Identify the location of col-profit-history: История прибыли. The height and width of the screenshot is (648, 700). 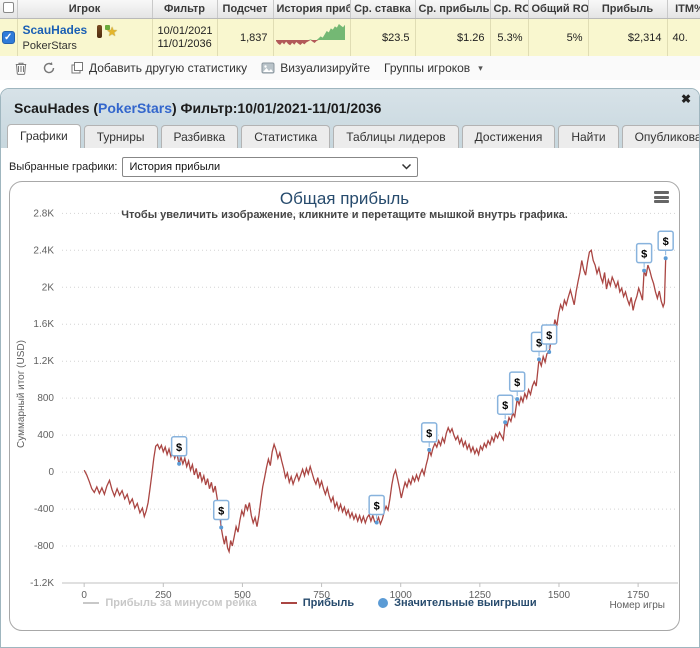
(312, 9).